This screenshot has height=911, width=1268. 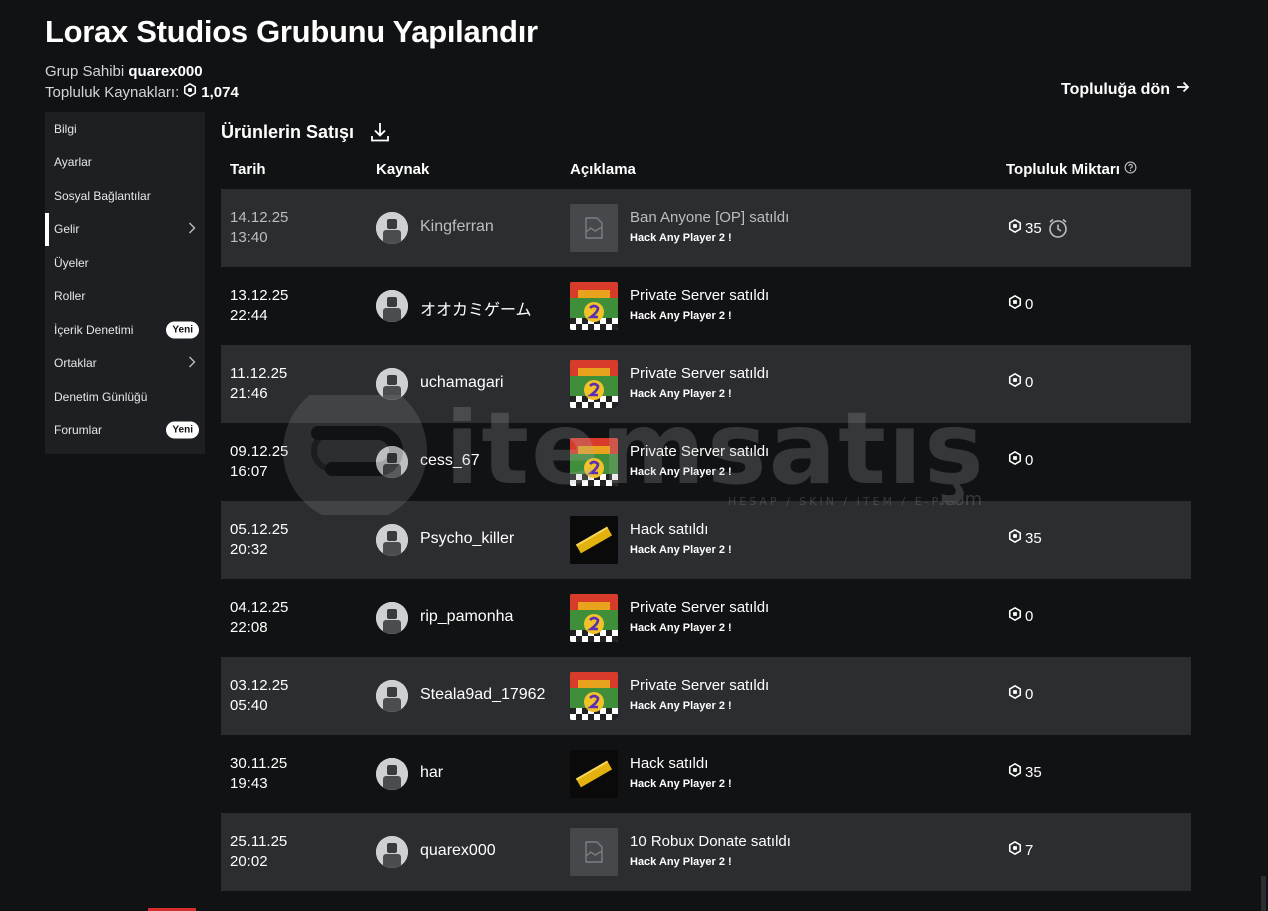 I want to click on sidebar-item-members: Üyeler, so click(x=125, y=263).